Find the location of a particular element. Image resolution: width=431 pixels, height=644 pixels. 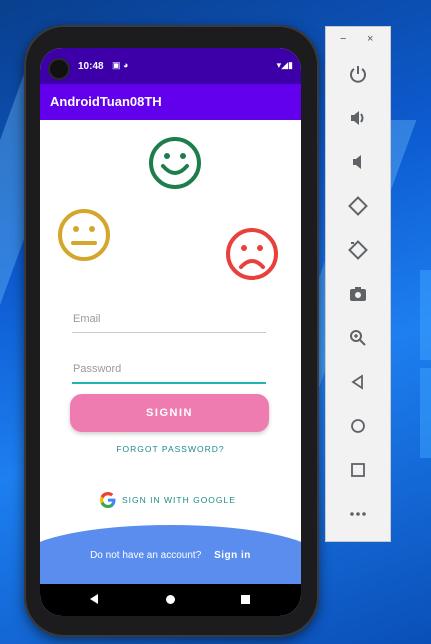

close-button: × is located at coordinates (370, 39).